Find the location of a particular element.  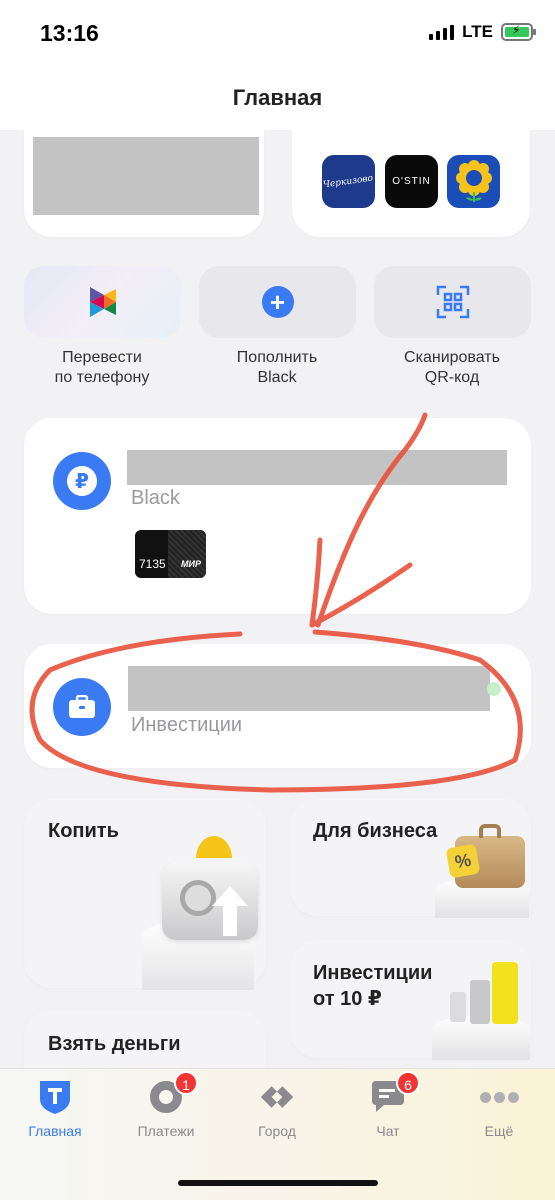

top-left-card is located at coordinates (144, 183).